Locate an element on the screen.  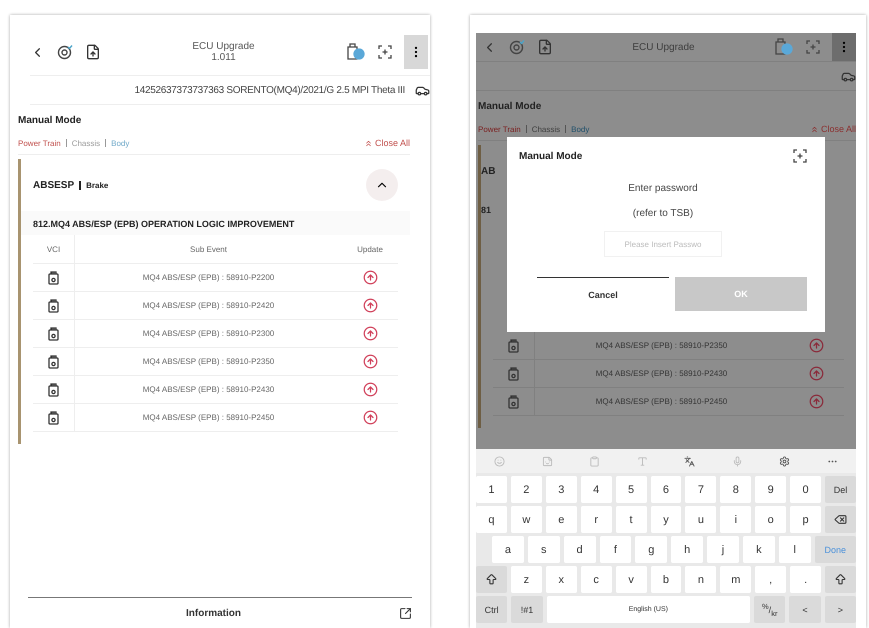
column-header: Sub Event is located at coordinates (208, 249).